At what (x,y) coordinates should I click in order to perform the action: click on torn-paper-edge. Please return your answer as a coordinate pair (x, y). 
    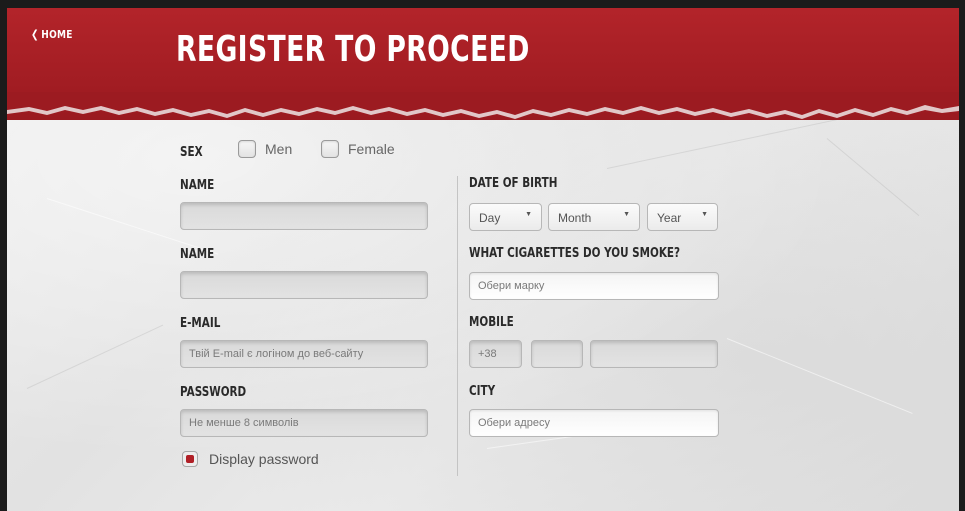
    Looking at the image, I should click on (483, 105).